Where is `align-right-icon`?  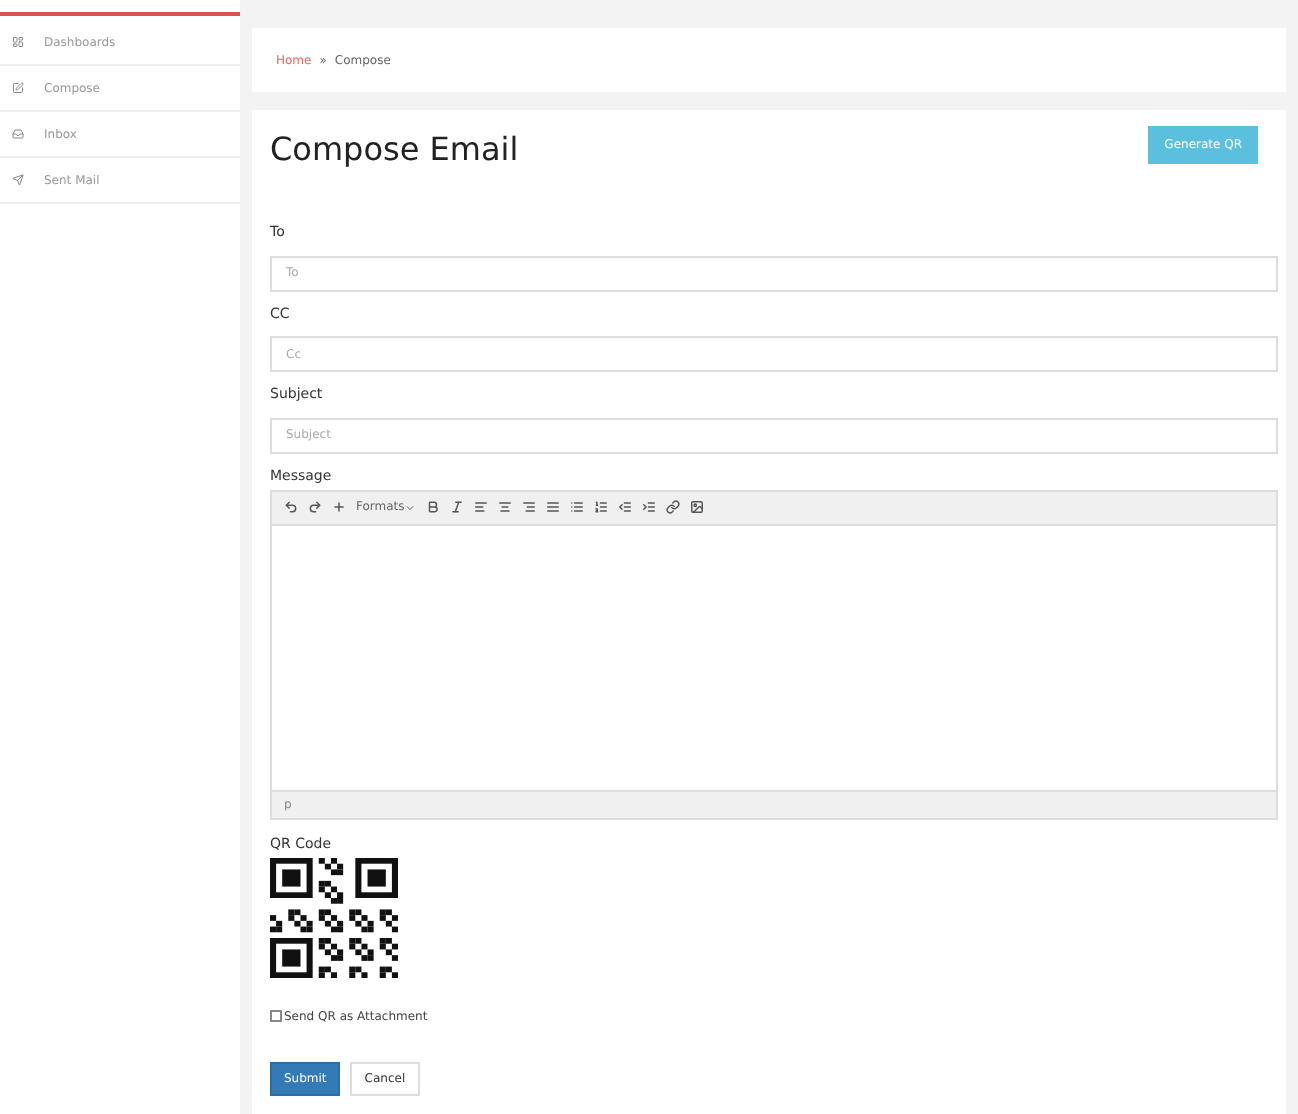
align-right-icon is located at coordinates (529, 507).